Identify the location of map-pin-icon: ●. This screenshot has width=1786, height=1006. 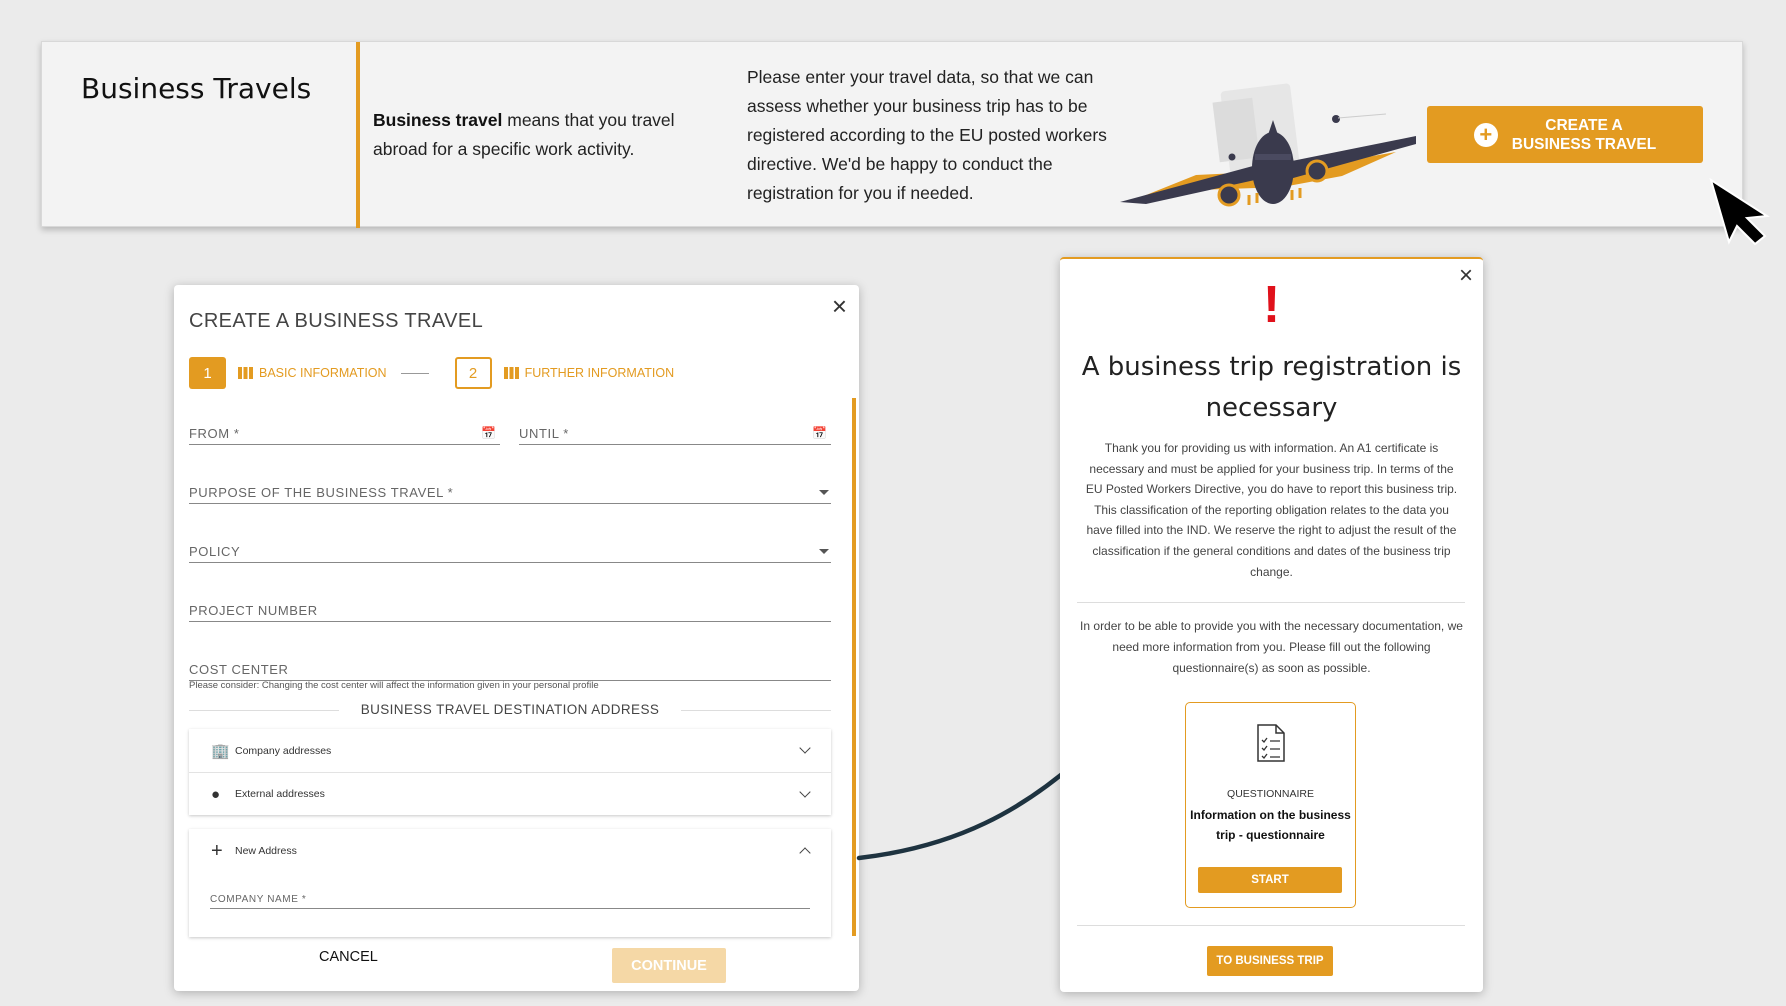
(216, 794).